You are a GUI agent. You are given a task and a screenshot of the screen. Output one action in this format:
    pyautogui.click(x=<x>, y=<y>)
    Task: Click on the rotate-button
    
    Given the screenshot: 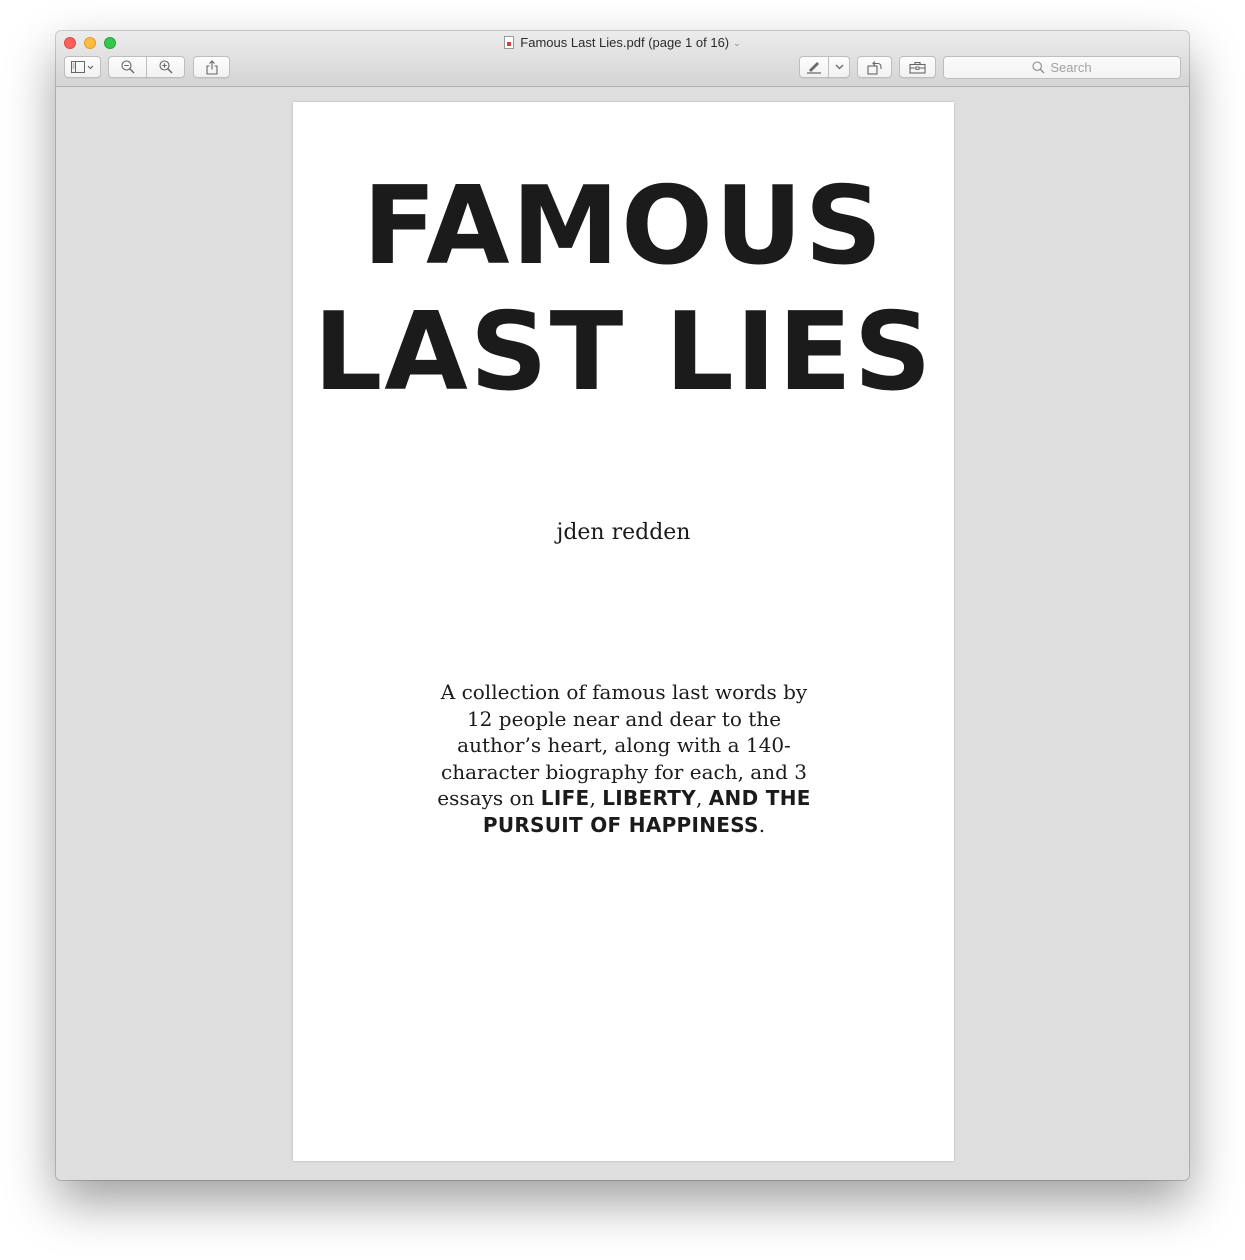 What is the action you would take?
    pyautogui.click(x=874, y=67)
    